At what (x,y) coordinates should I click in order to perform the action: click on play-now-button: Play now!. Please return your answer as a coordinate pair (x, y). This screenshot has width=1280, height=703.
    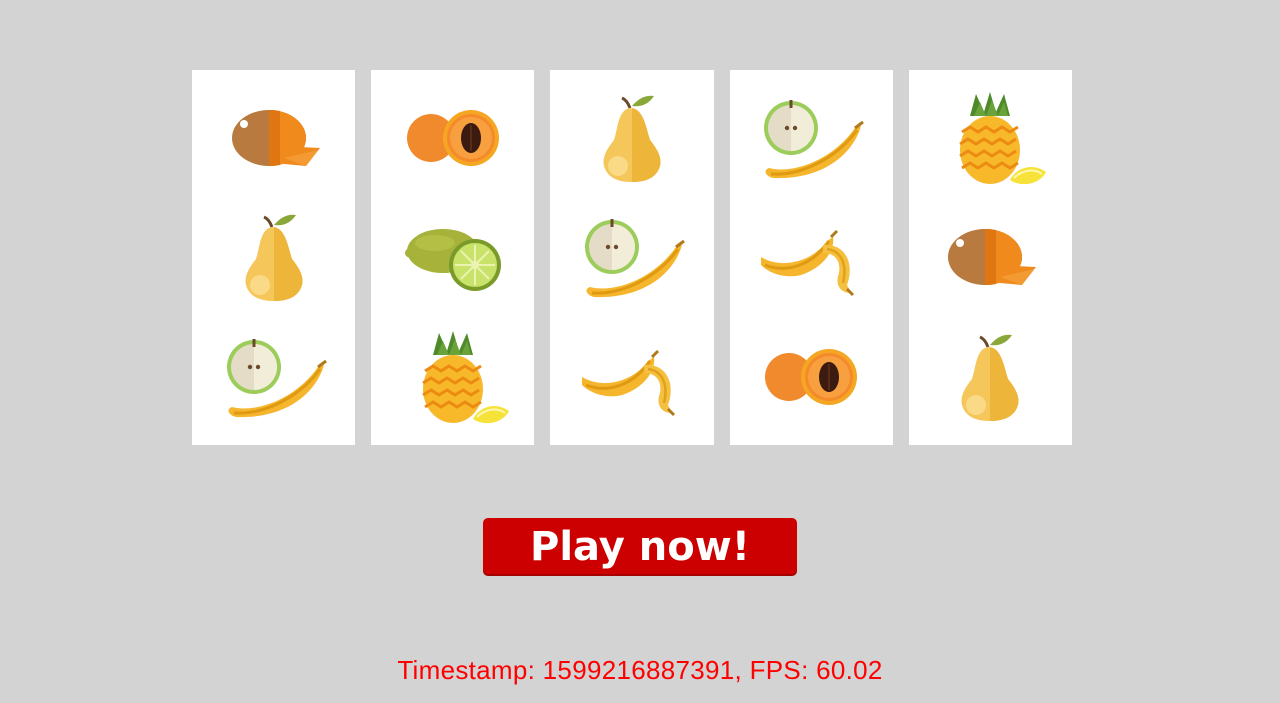
    Looking at the image, I should click on (640, 547).